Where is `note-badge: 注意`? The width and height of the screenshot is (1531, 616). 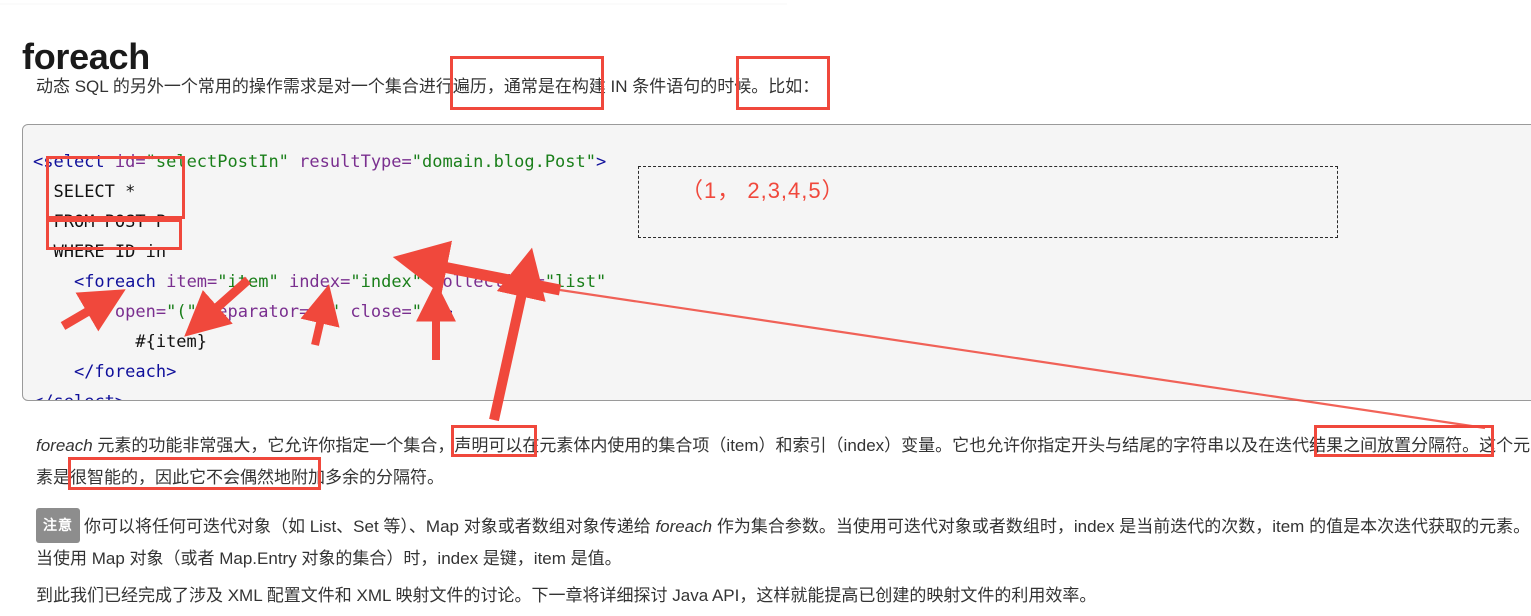 note-badge: 注意 is located at coordinates (58, 525).